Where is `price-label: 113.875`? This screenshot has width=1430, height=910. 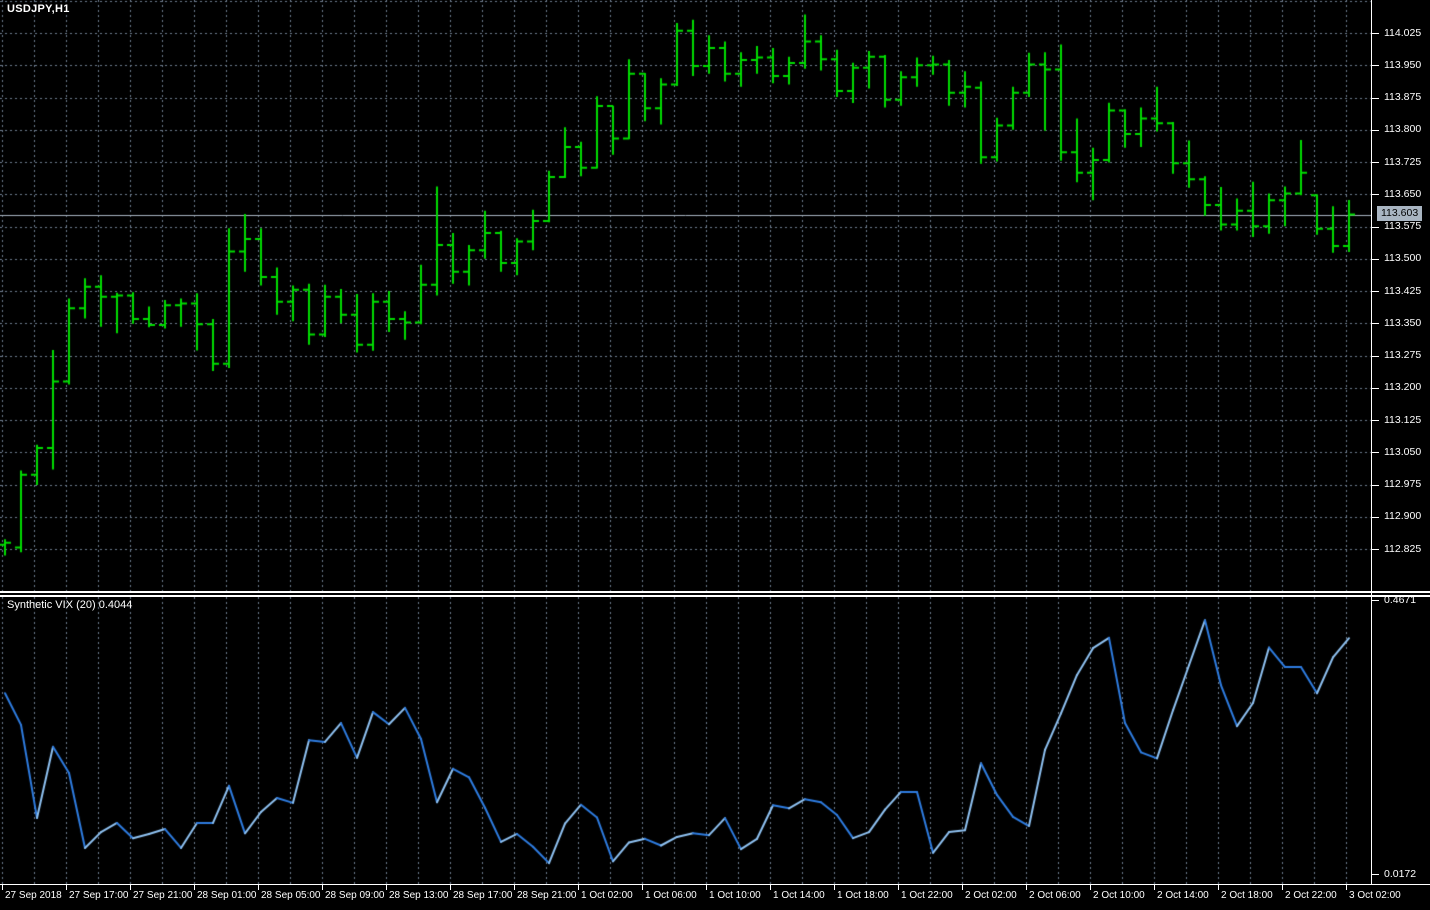 price-label: 113.875 is located at coordinates (1403, 97).